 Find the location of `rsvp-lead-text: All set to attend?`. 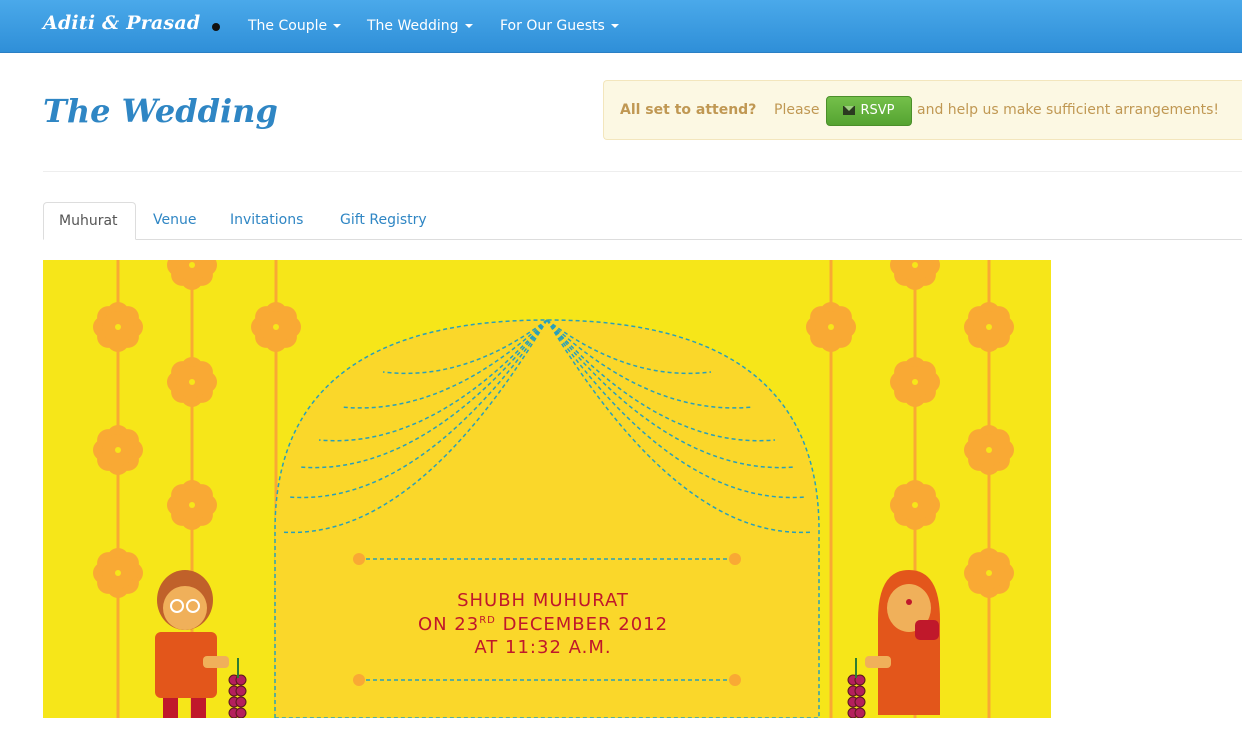

rsvp-lead-text: All set to attend? is located at coordinates (688, 110).